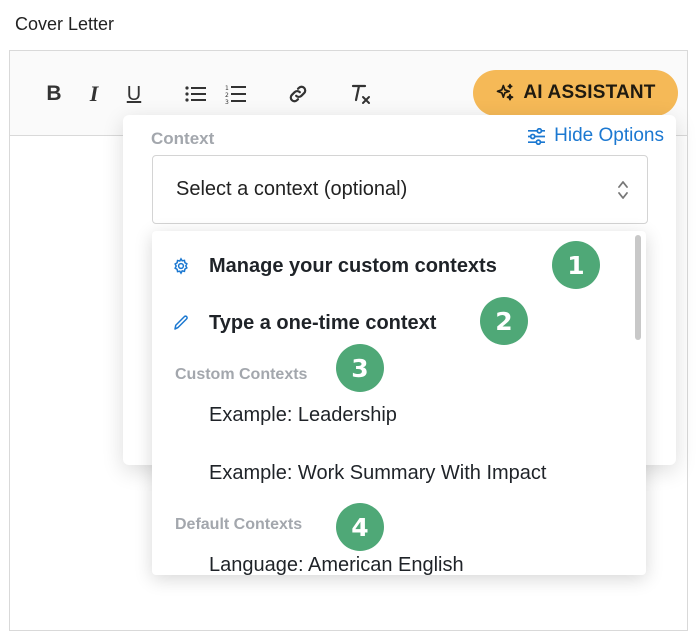 The width and height of the screenshot is (698, 641). I want to click on bulleted-list-icon, so click(195, 94).